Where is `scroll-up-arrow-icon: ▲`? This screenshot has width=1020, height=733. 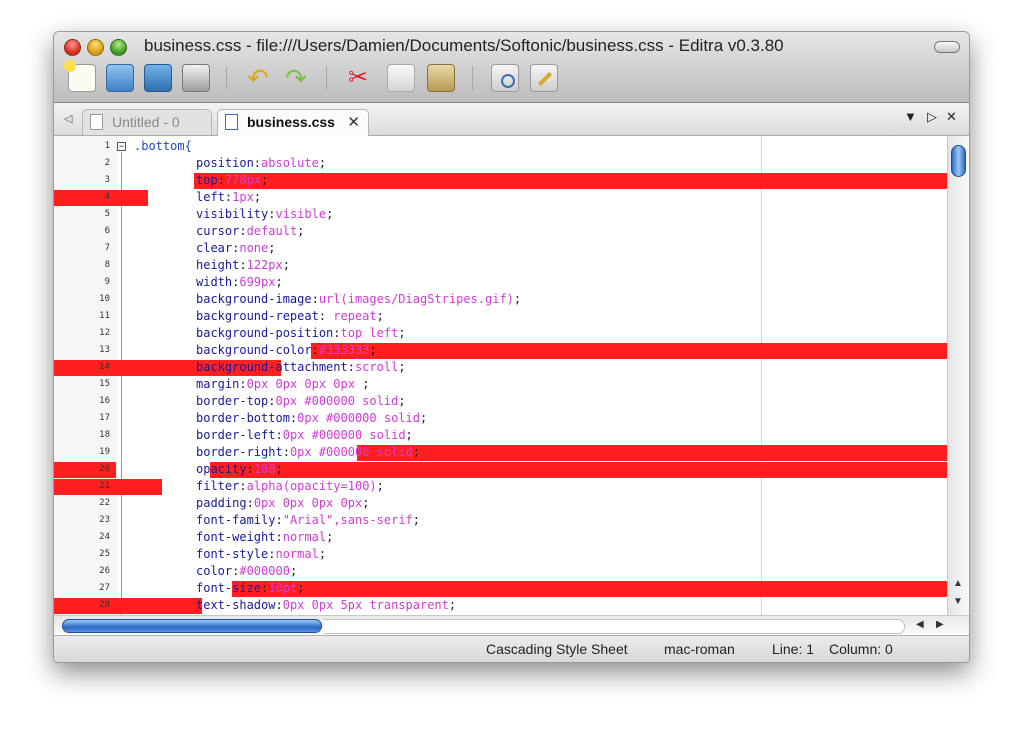
scroll-up-arrow-icon: ▲ is located at coordinates (958, 583).